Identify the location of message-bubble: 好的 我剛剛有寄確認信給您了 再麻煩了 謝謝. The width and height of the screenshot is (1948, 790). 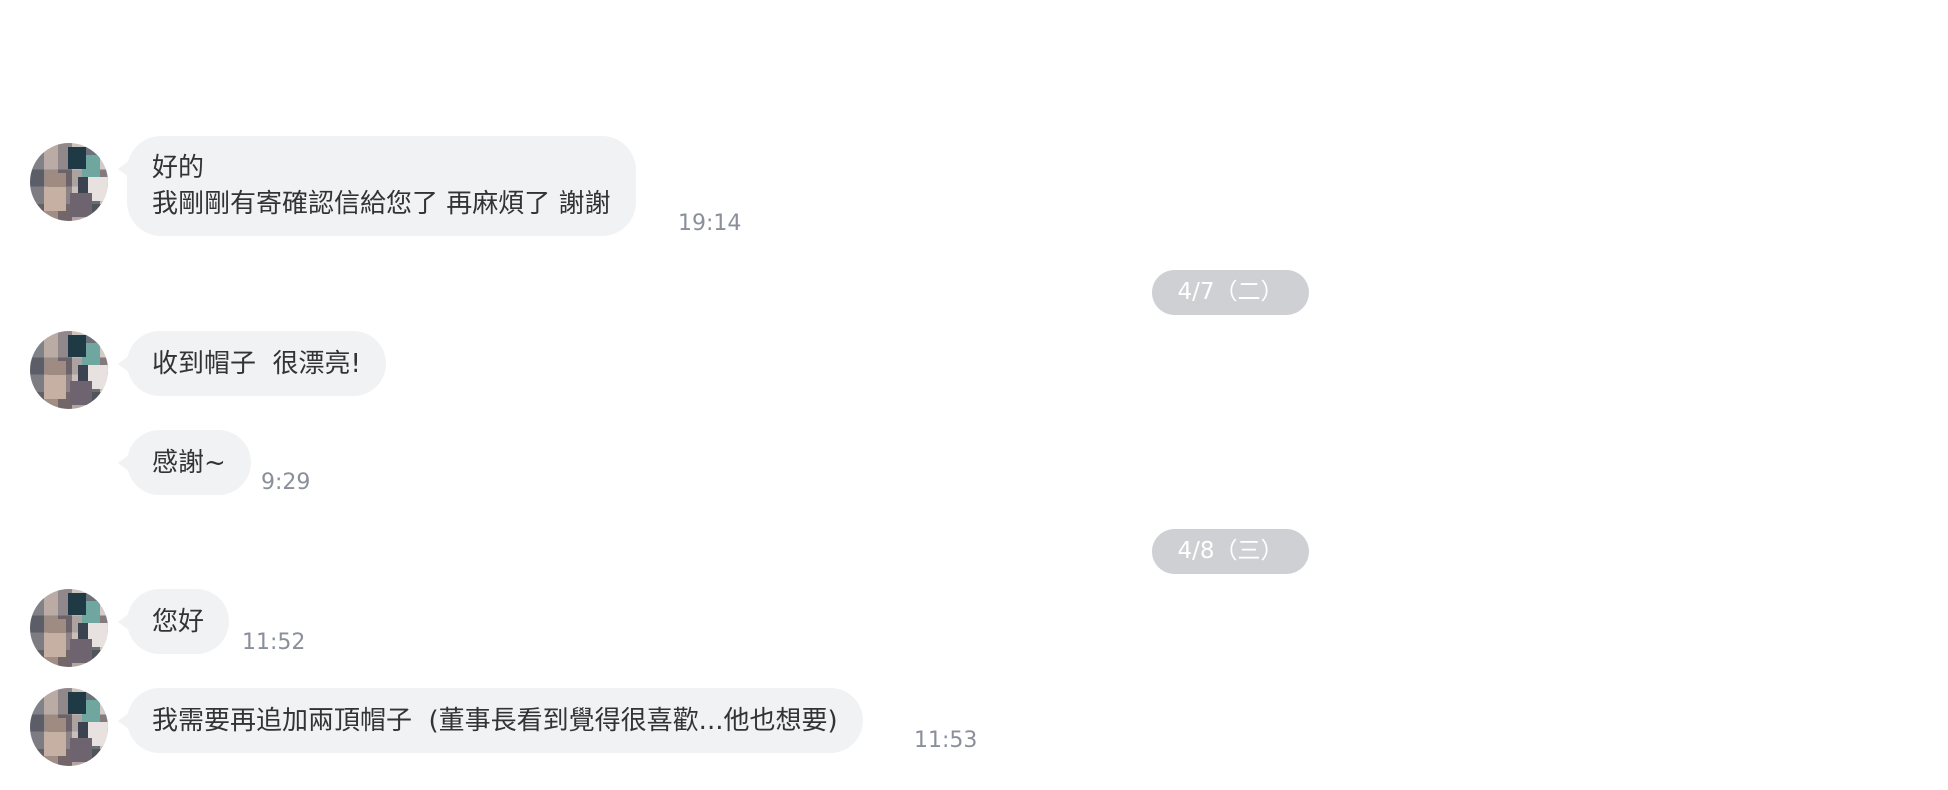
(377, 186).